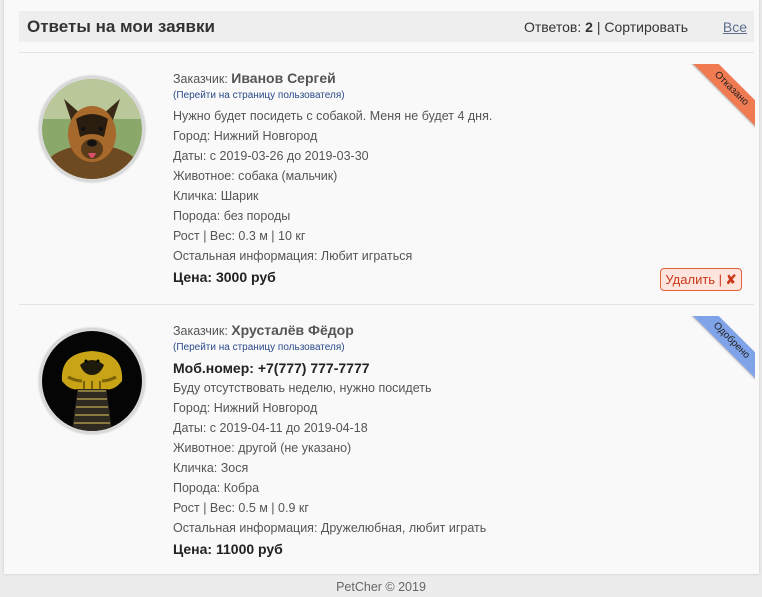  What do you see at coordinates (271, 368) in the screenshot?
I see `phone-number: Моб.номер: +7(777) 777-7777` at bounding box center [271, 368].